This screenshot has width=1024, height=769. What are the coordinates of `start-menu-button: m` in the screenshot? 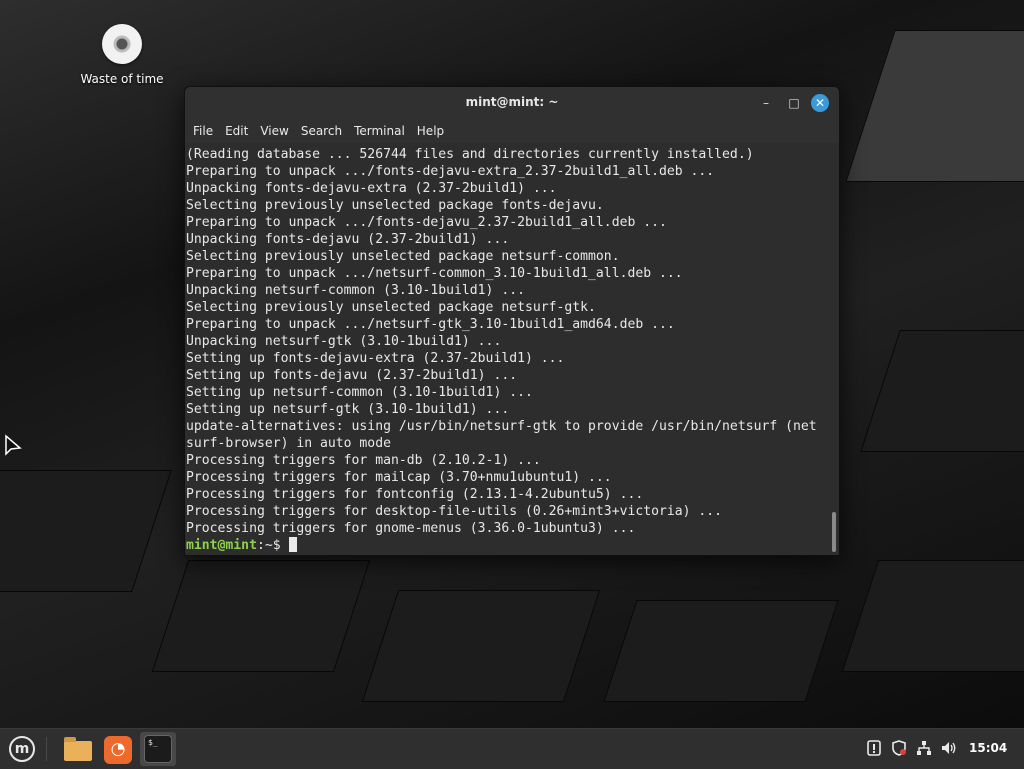 It's located at (22, 749).